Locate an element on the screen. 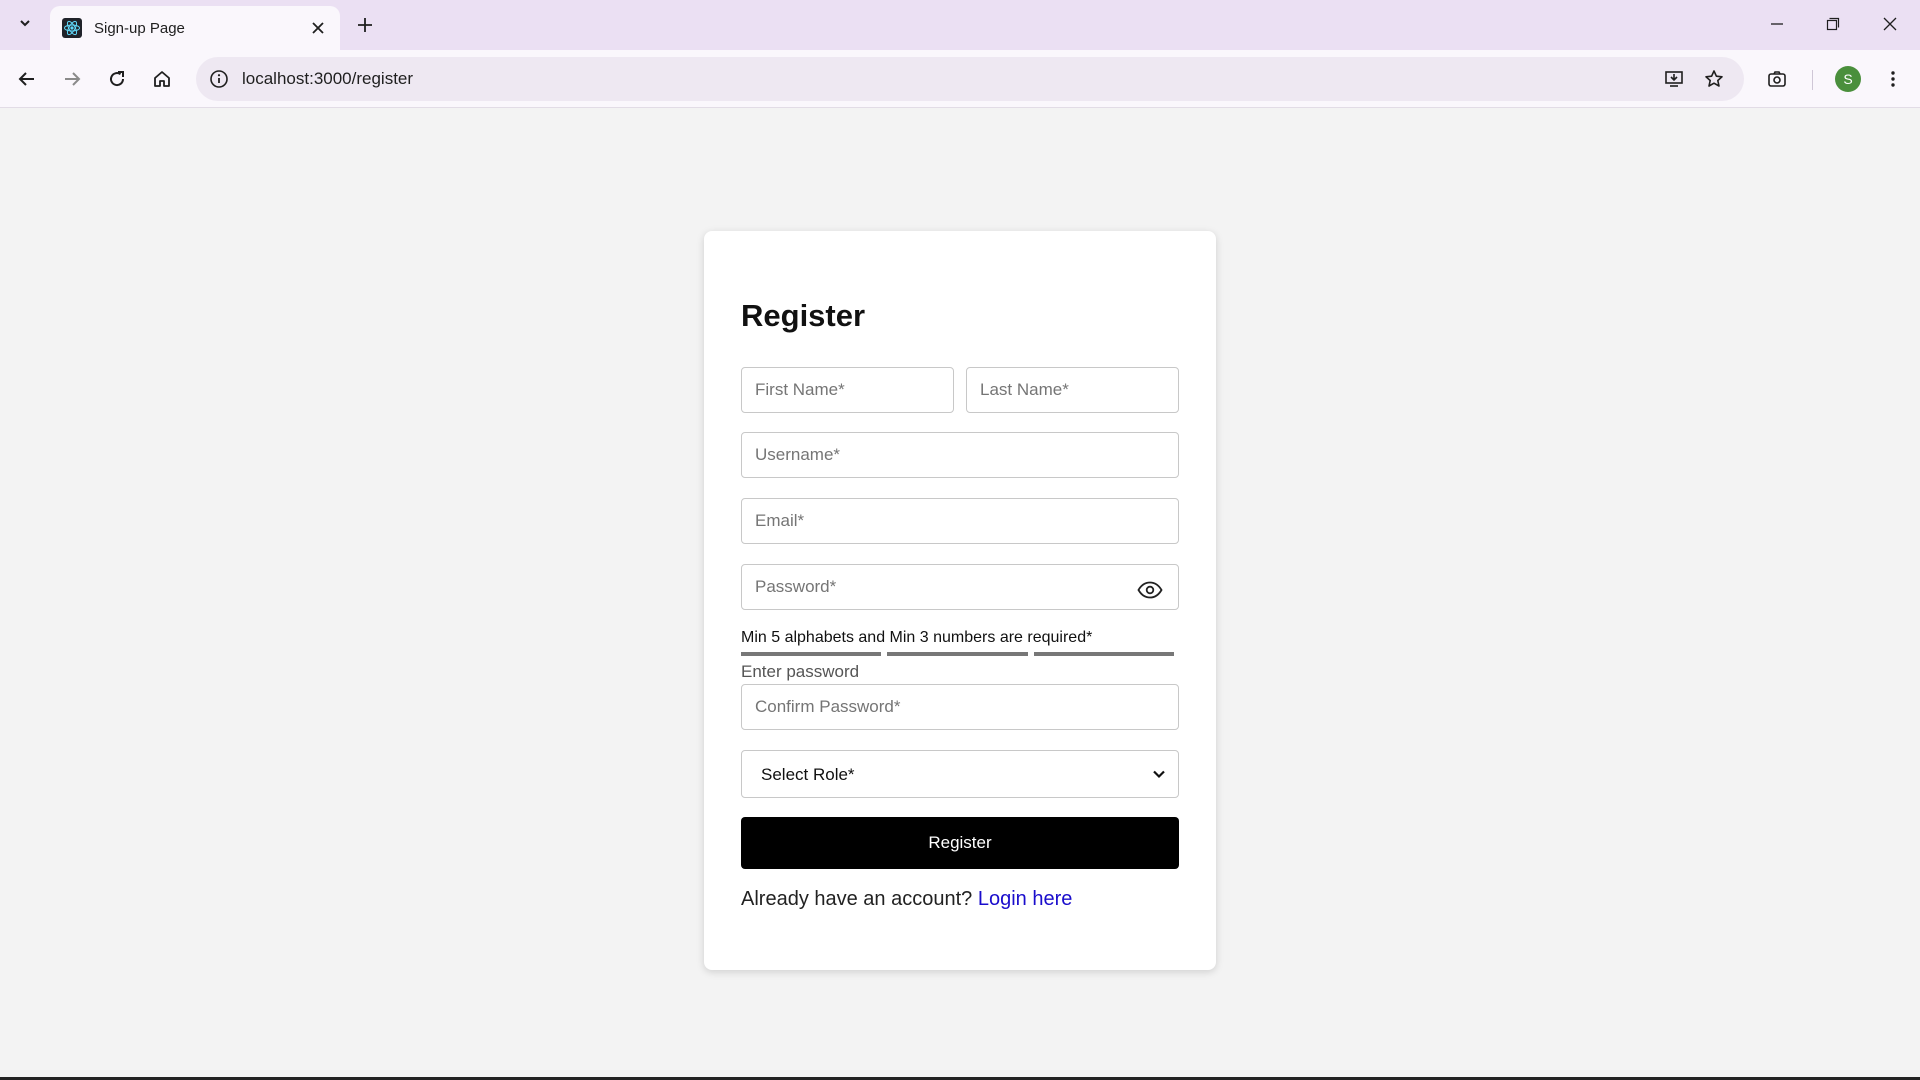  bookmark-star-icon is located at coordinates (1714, 79).